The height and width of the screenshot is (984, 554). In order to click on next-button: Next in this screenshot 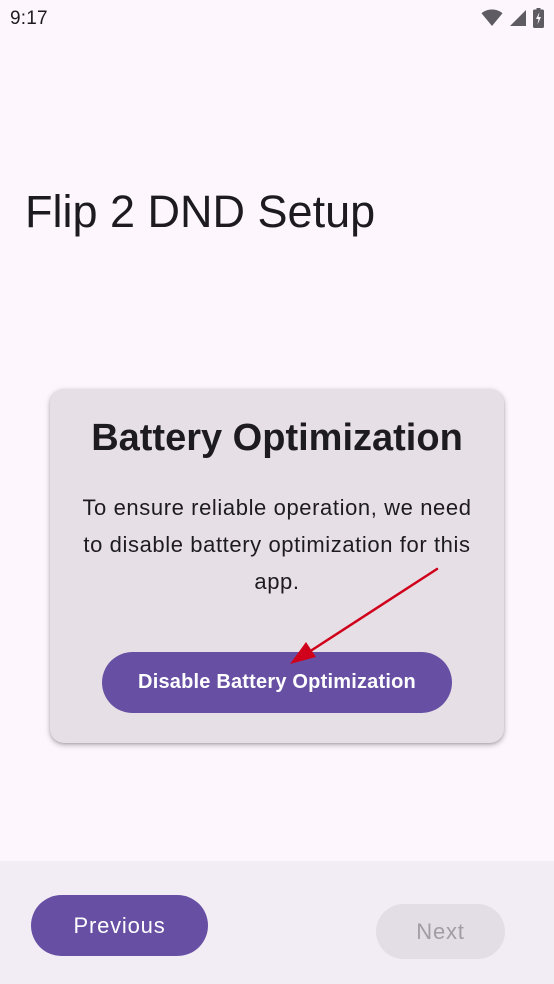, I will do `click(440, 931)`.